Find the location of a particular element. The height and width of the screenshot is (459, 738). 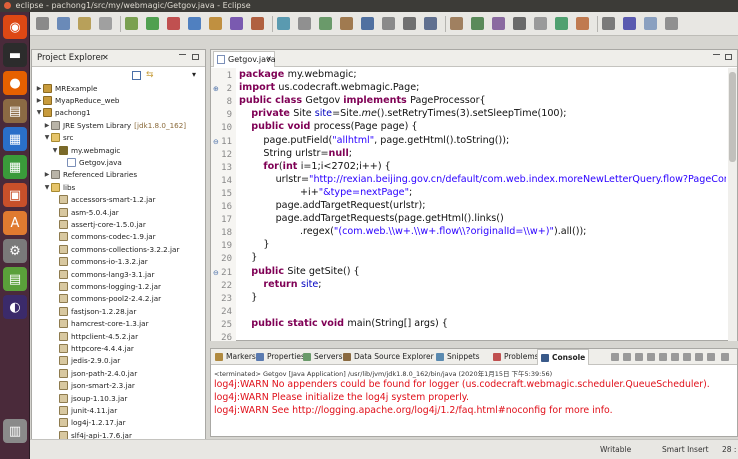

tree-item: assertj-core-1.5.0.jar is located at coordinates (89, 224).